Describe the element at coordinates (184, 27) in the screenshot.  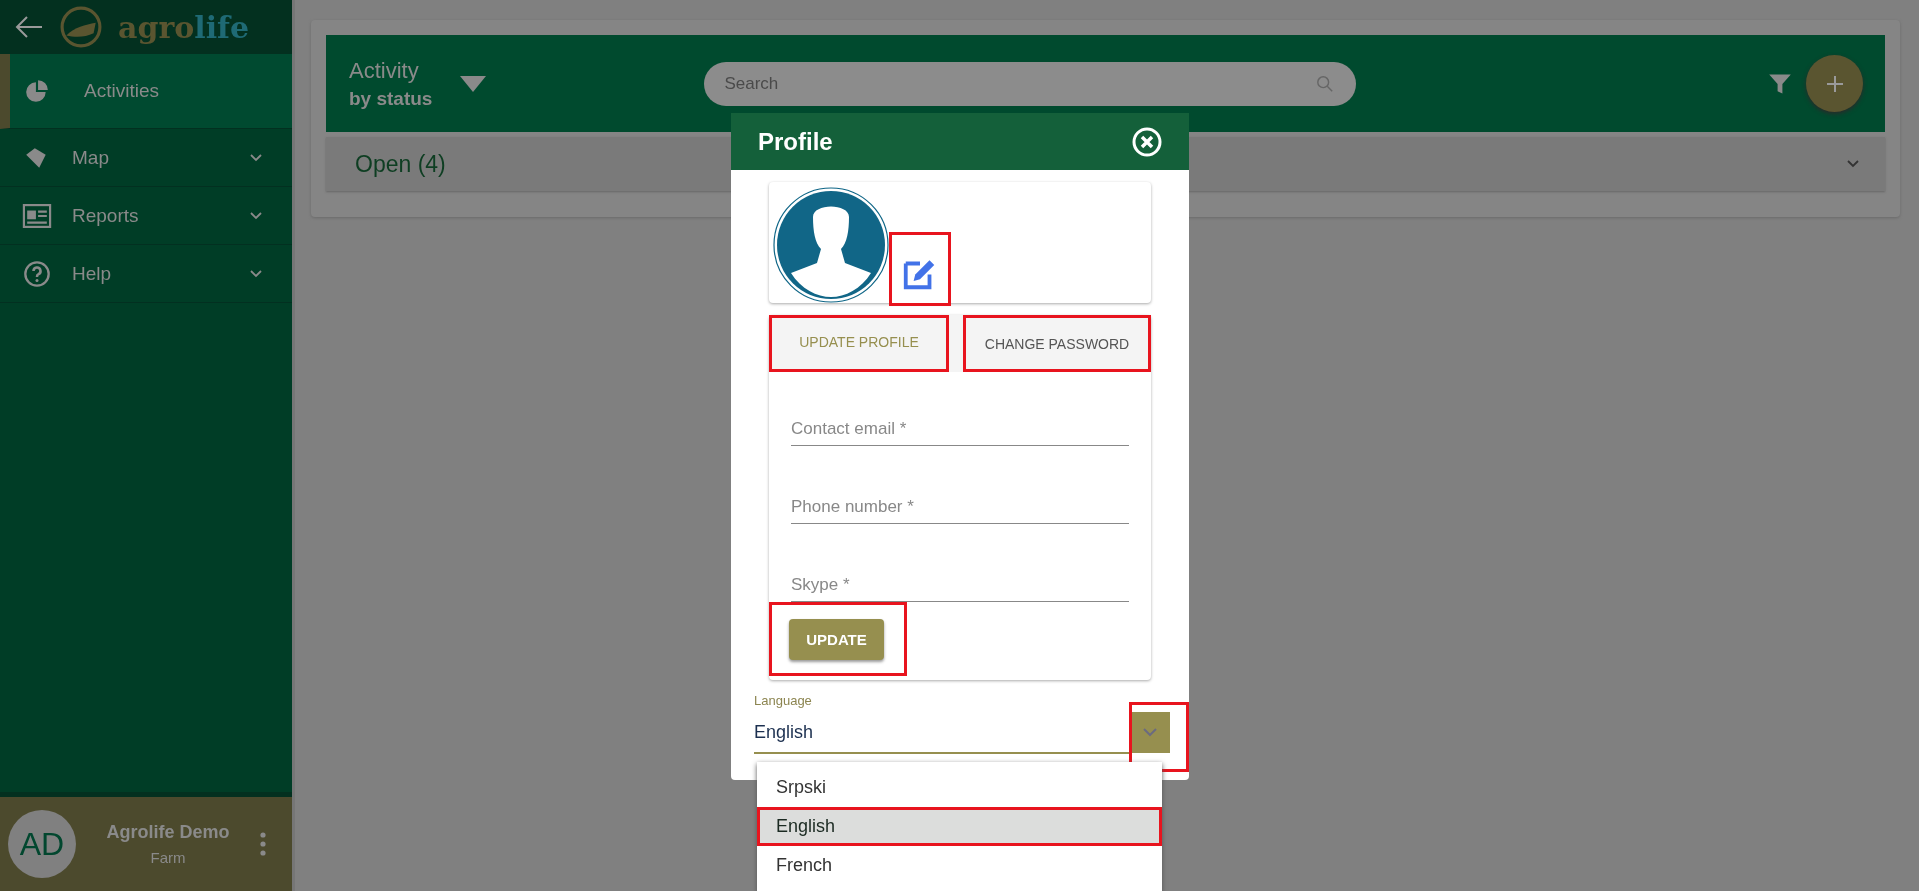
I see `logo-text: agrolife` at that location.